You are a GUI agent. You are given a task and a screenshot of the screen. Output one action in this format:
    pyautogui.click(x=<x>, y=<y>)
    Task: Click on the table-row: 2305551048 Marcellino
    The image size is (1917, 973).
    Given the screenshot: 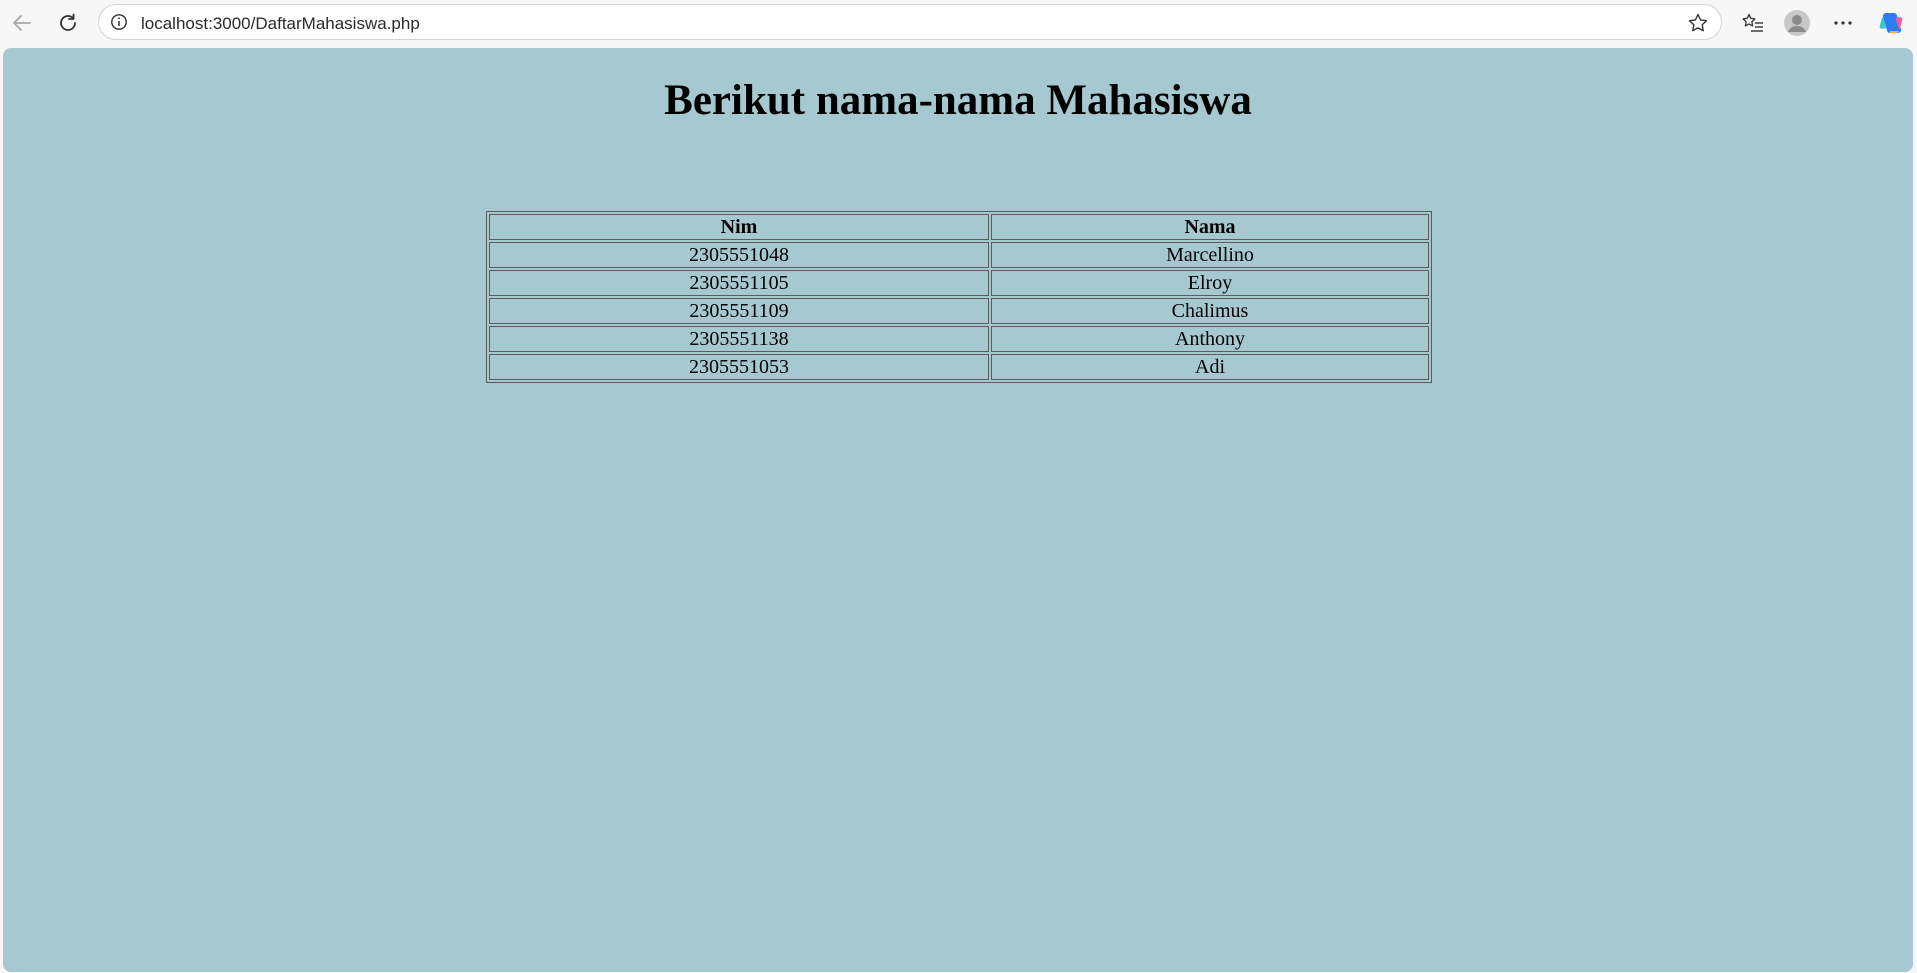 What is the action you would take?
    pyautogui.click(x=959, y=255)
    